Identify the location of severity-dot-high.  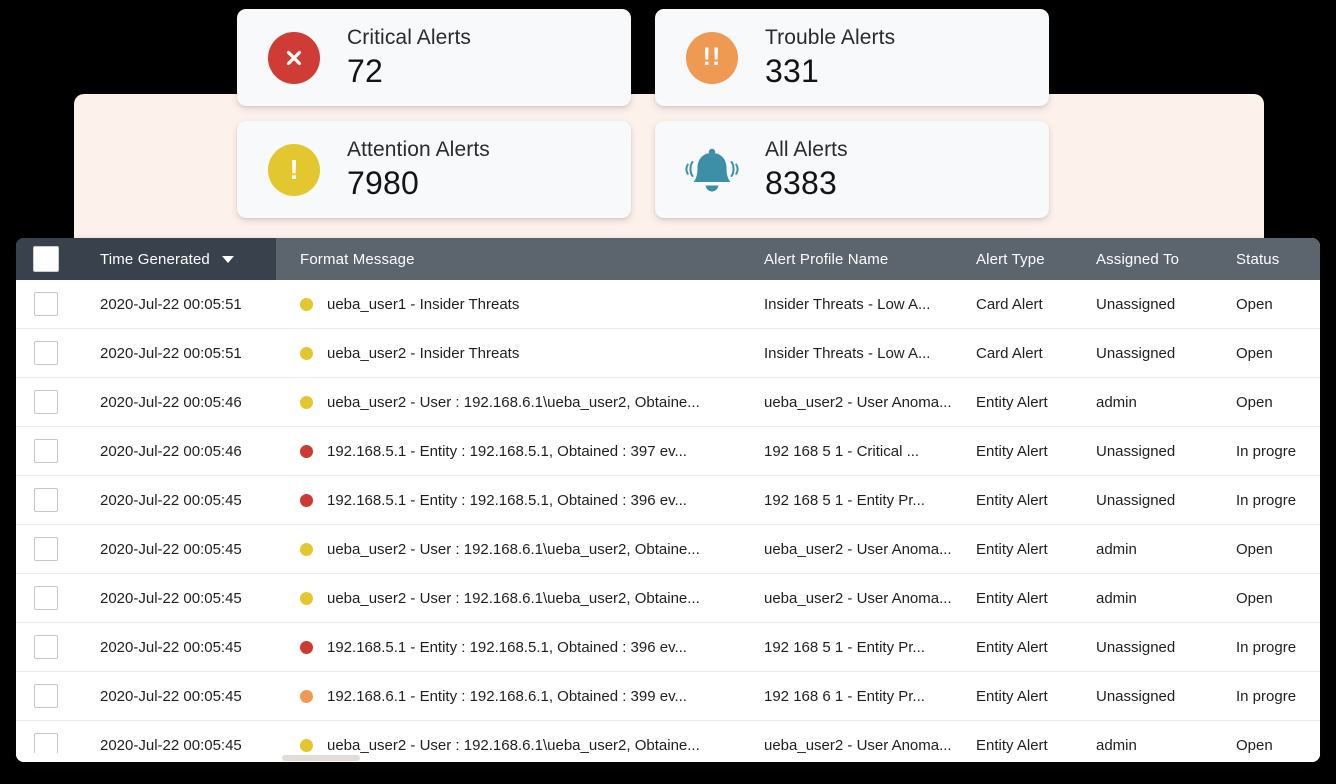
(306, 451).